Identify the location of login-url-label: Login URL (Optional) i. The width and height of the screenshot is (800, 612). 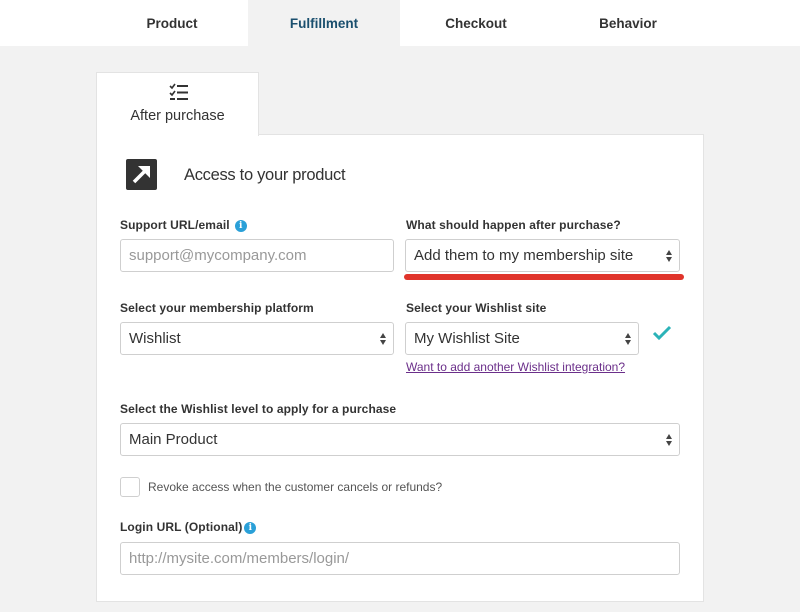
(188, 527).